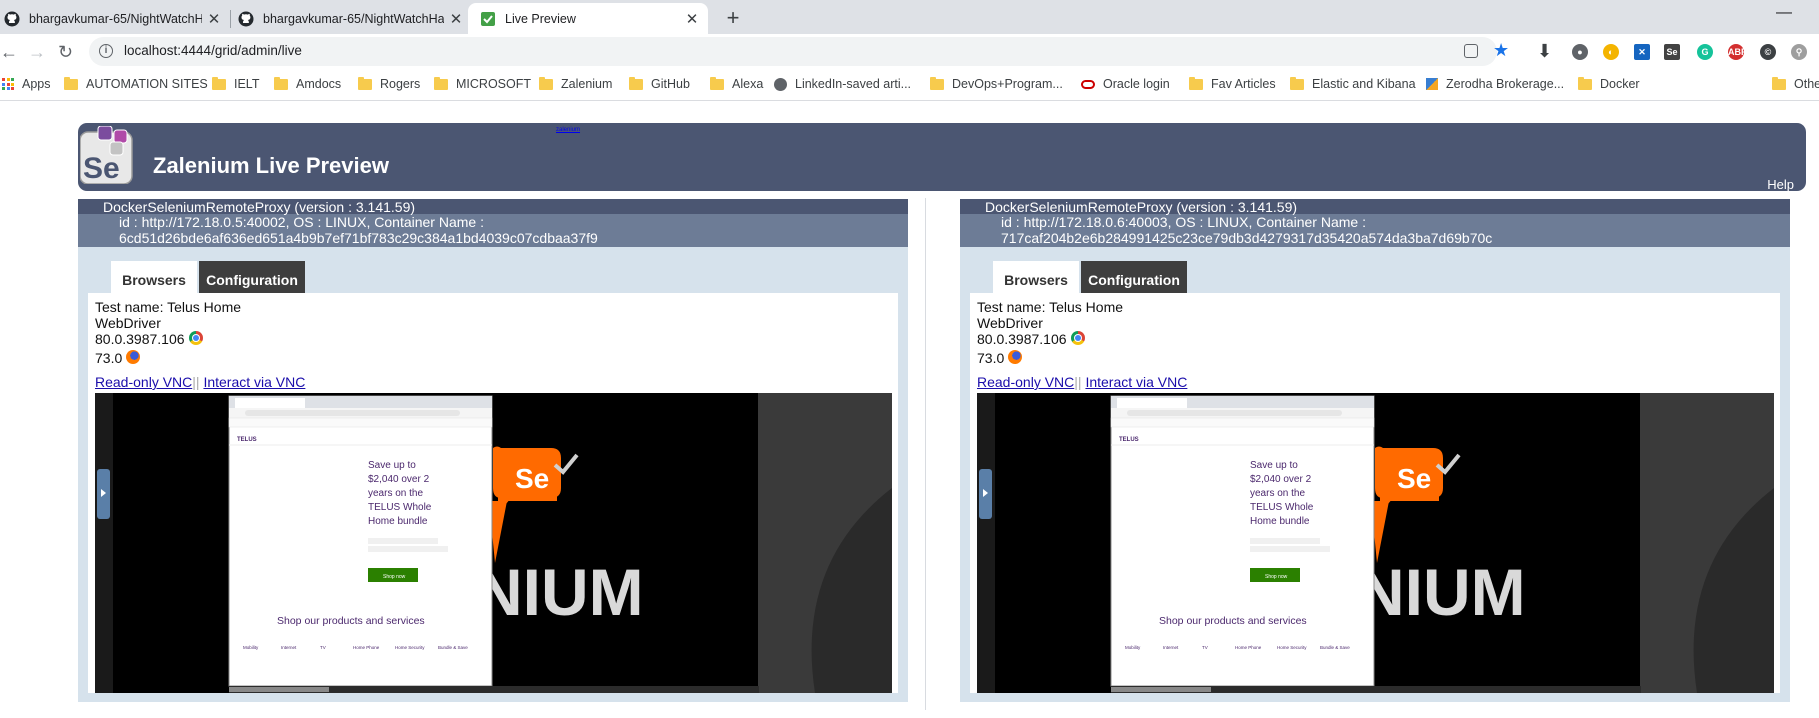  Describe the element at coordinates (1784, 13) in the screenshot. I see `minimize-window-button: —` at that location.